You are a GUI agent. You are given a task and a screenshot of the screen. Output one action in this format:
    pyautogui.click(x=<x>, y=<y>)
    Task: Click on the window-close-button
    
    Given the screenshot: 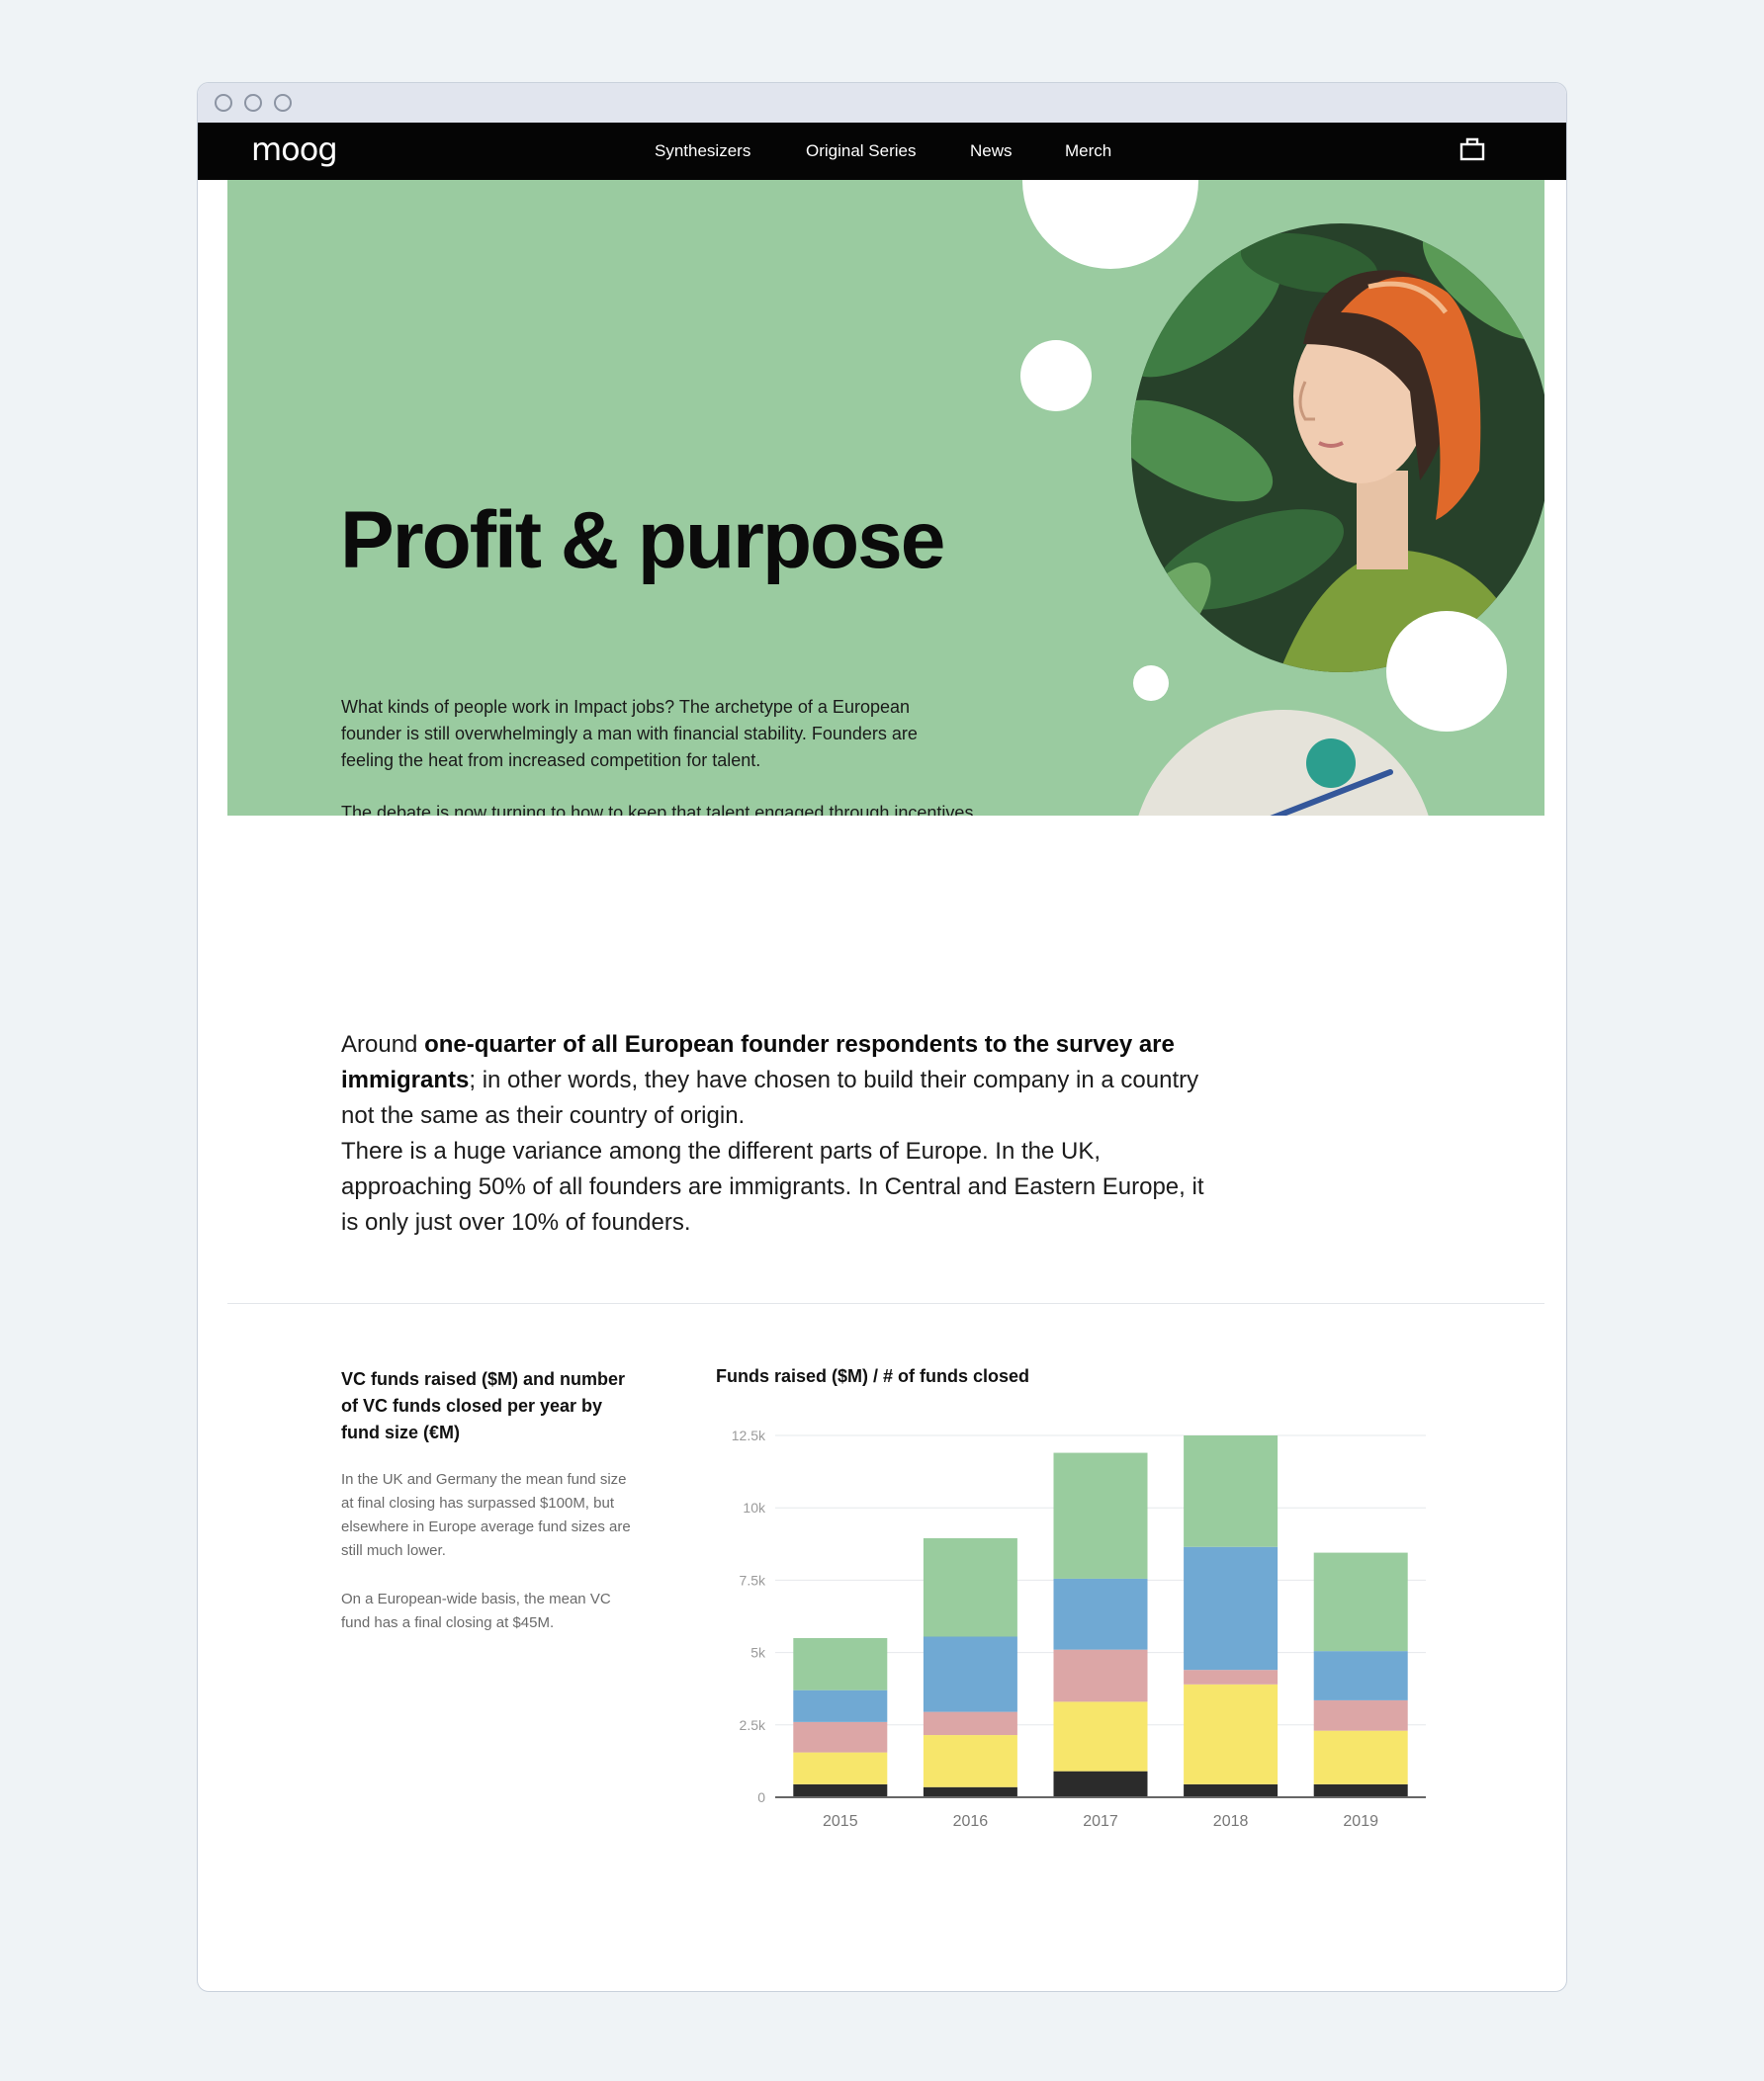 What is the action you would take?
    pyautogui.click(x=223, y=103)
    